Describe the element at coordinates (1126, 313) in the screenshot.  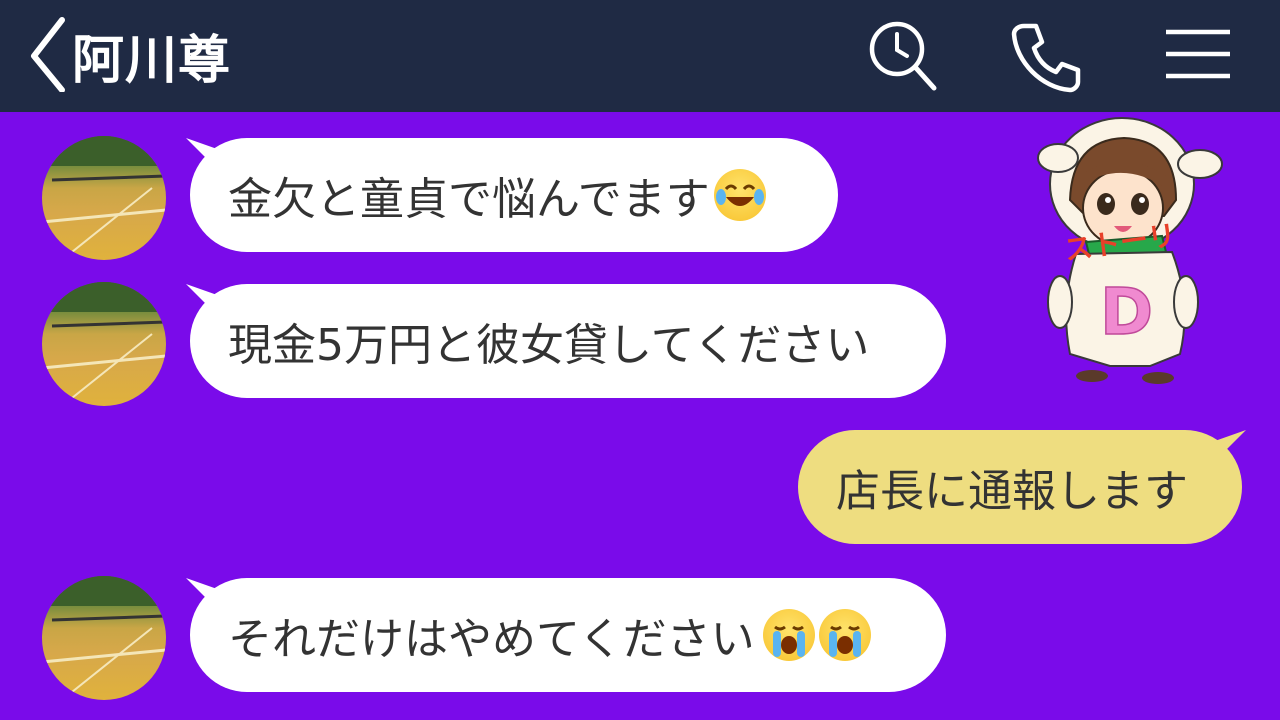
I see `sticker-text-bottom: D` at that location.